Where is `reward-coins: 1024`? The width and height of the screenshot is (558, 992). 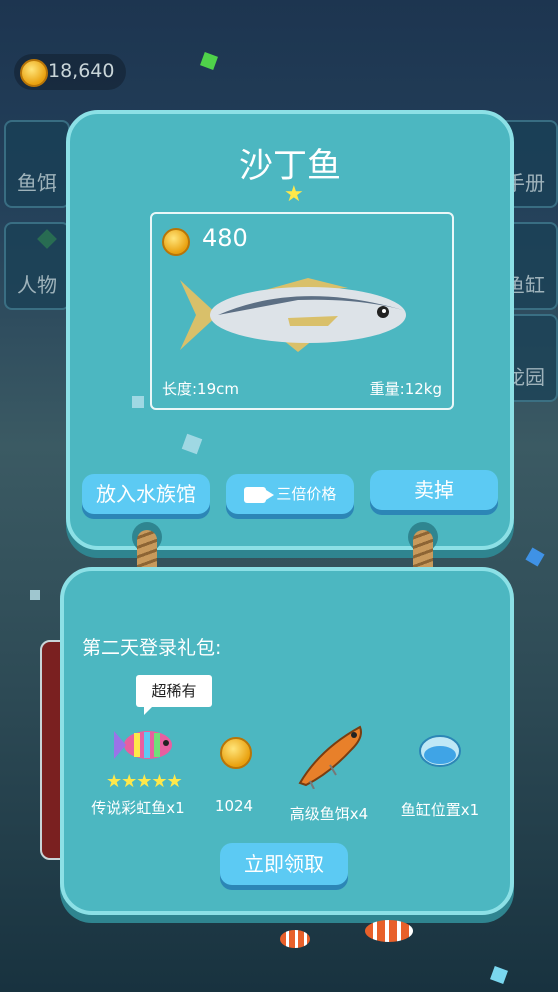 reward-coins: 1024 is located at coordinates (234, 781).